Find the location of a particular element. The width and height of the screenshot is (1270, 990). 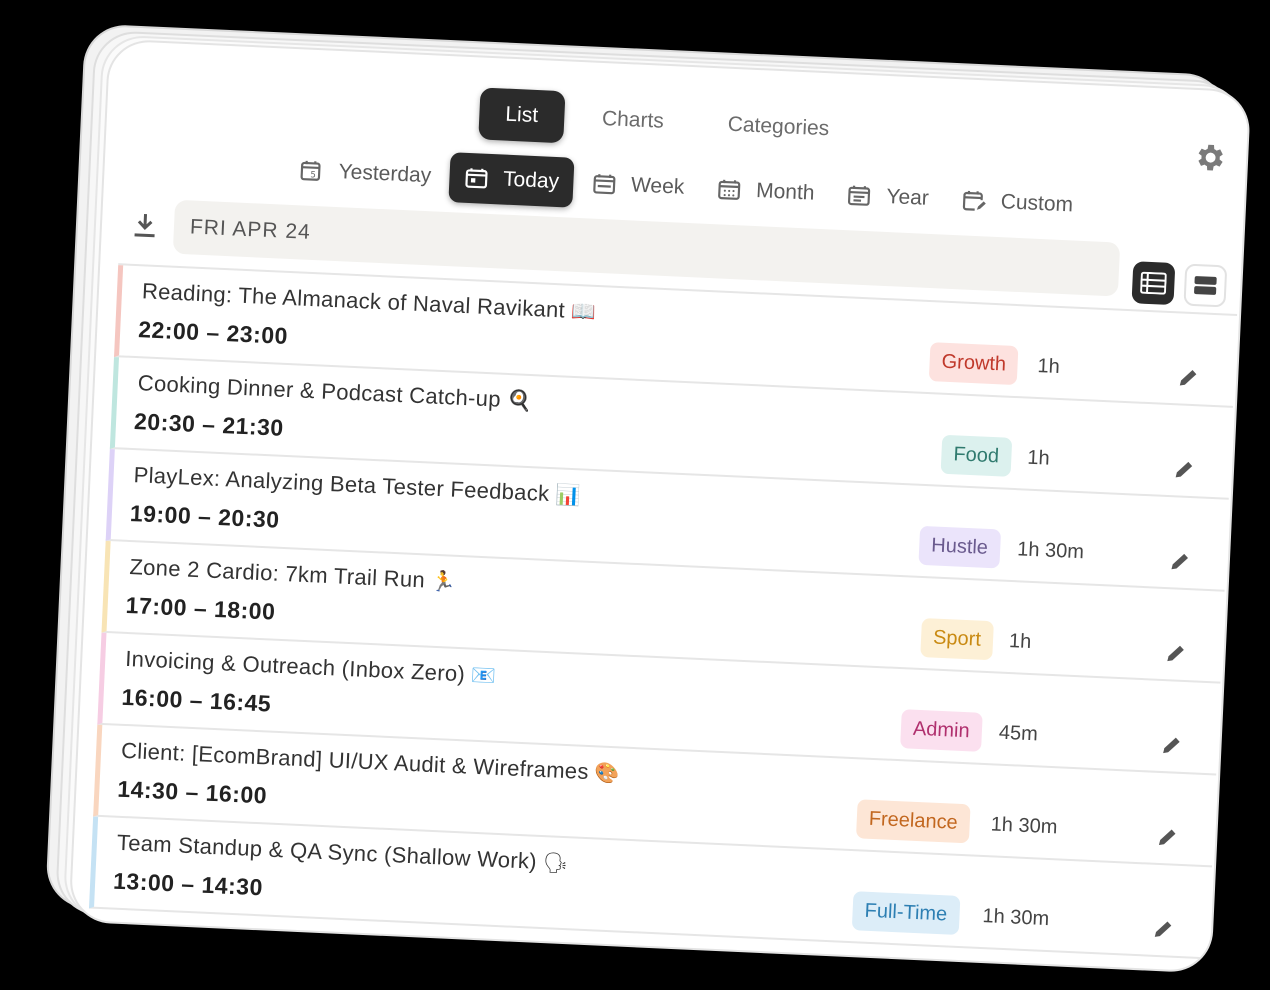

entry-time-range: 20:30 – 21:30 is located at coordinates (209, 424).